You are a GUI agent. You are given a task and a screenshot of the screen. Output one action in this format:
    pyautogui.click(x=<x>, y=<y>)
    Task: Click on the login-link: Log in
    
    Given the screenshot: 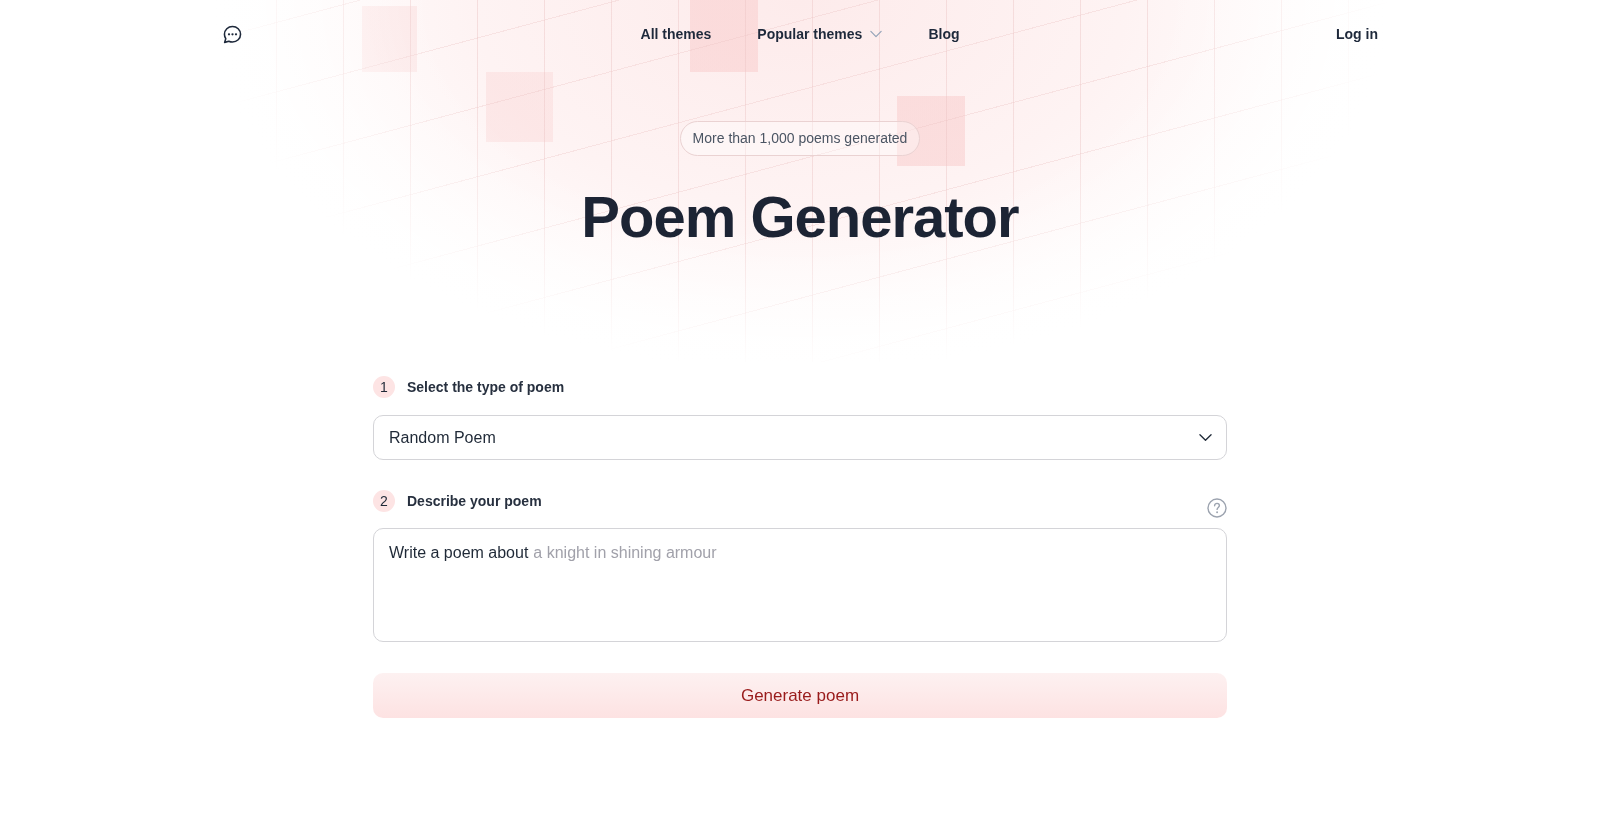 What is the action you would take?
    pyautogui.click(x=1357, y=34)
    